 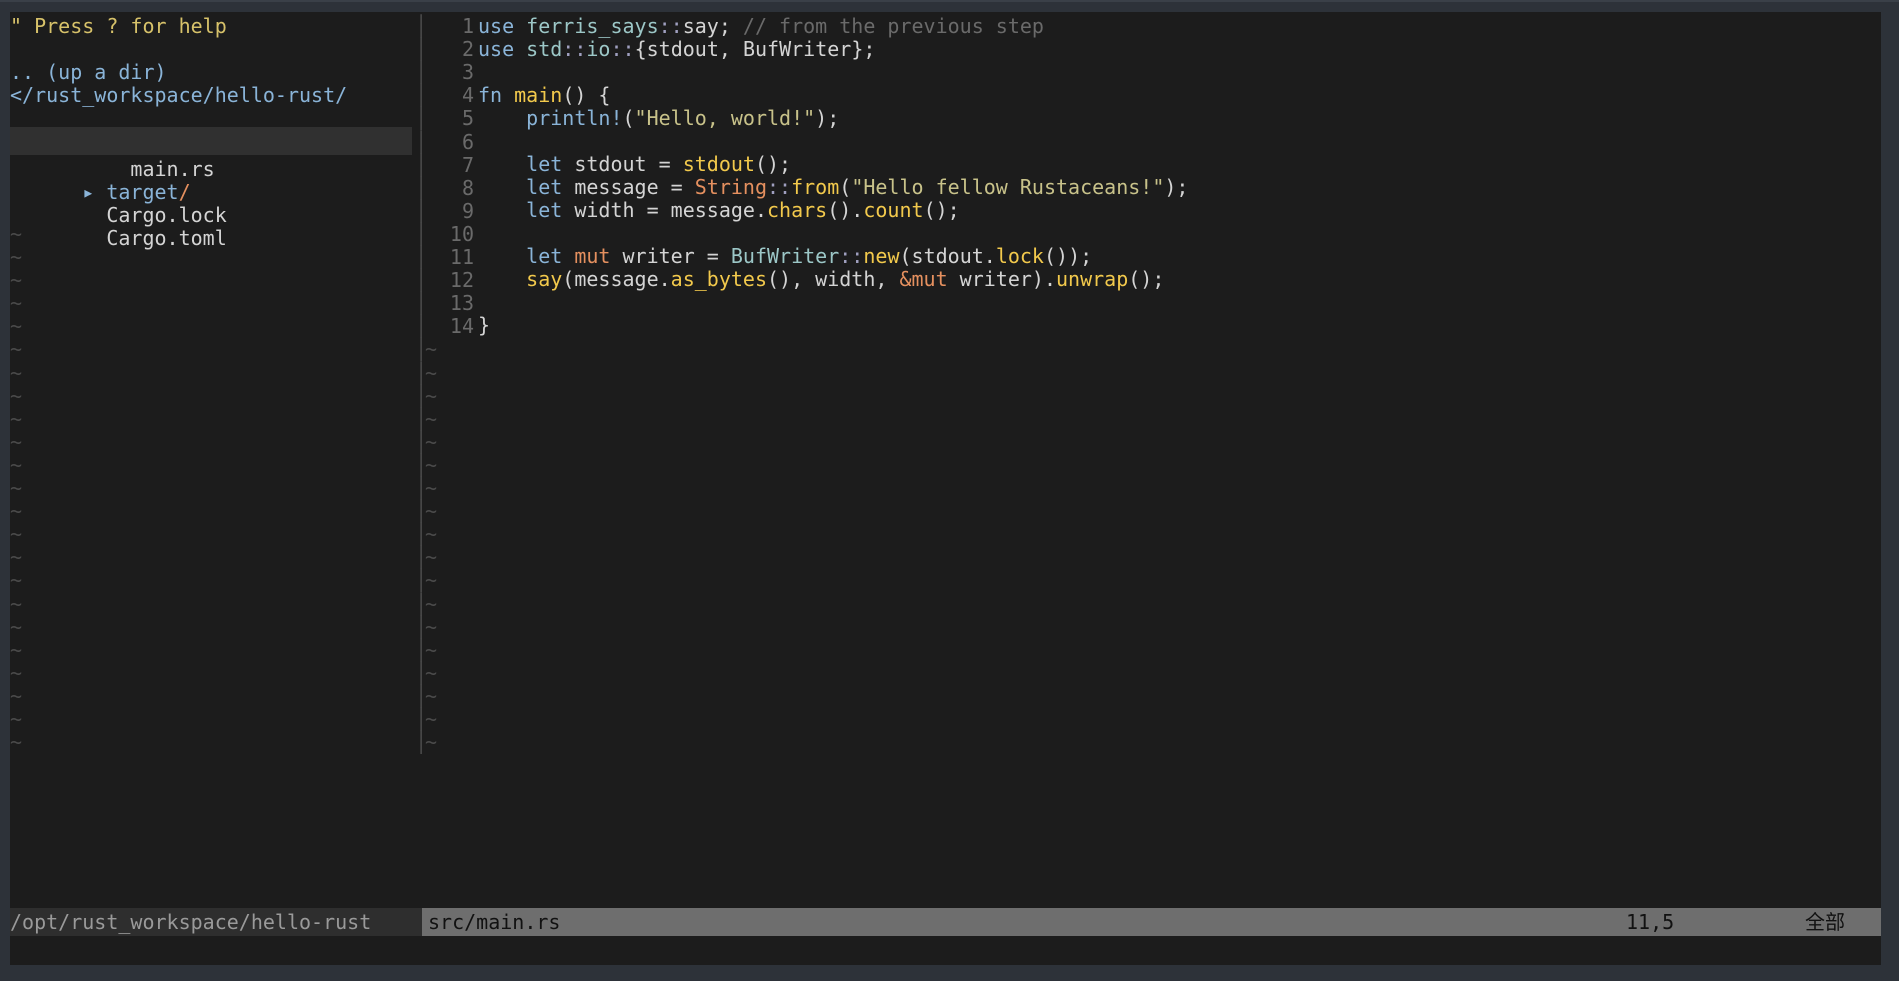 I want to click on window-top-border, so click(x=949, y=1).